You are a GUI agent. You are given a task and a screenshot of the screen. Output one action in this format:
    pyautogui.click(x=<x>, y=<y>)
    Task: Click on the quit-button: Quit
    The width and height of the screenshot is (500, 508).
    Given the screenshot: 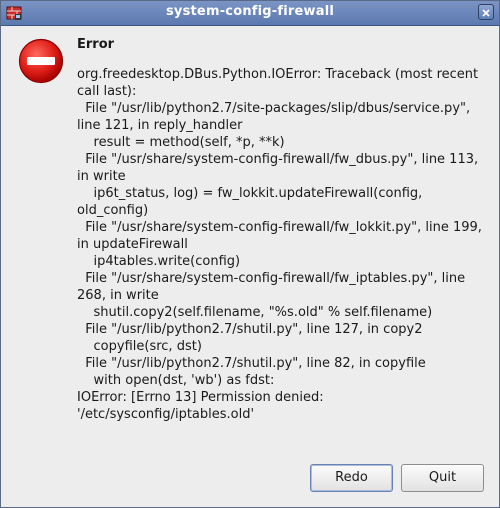 What is the action you would take?
    pyautogui.click(x=442, y=478)
    